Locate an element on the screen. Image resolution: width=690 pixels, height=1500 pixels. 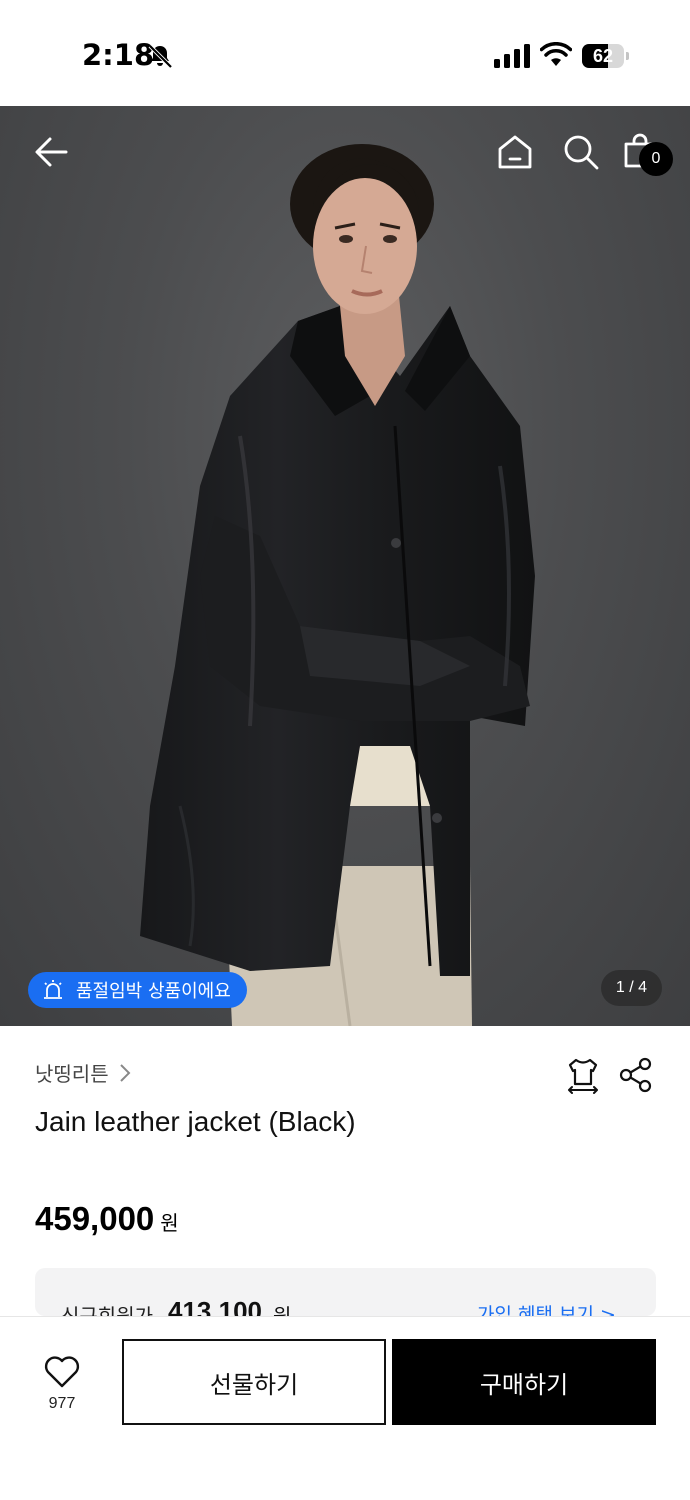
soldout-soon-badge: 품절임박 상품이에요 is located at coordinates (137, 990).